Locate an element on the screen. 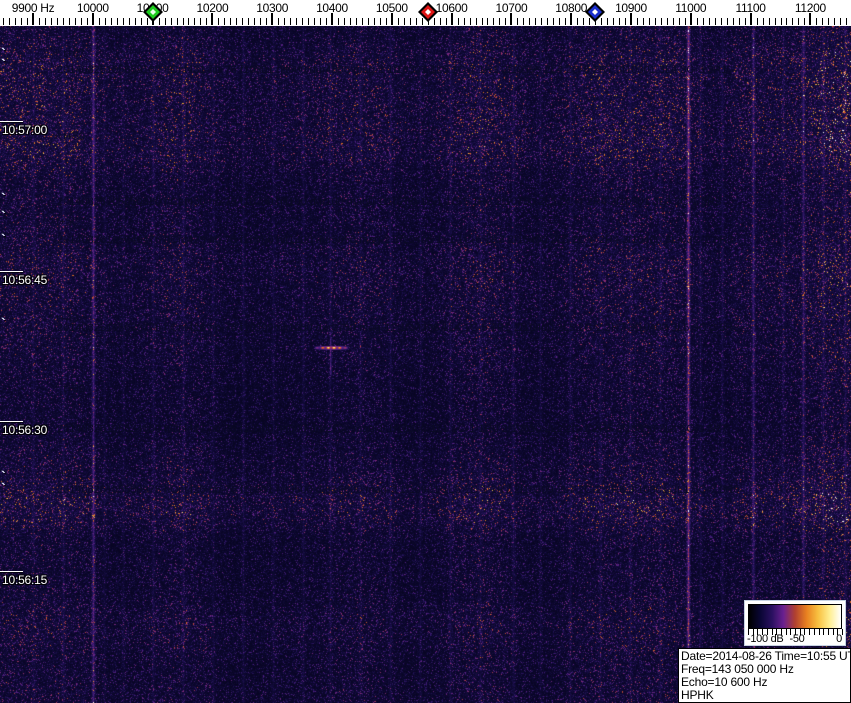  legend-label-max: 0 is located at coordinates (839, 639).